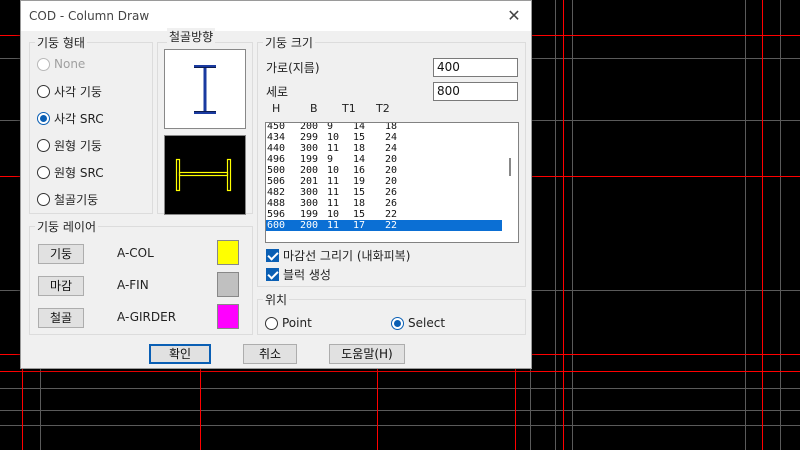  Describe the element at coordinates (297, 323) in the screenshot. I see `position-point-label: Point` at that location.